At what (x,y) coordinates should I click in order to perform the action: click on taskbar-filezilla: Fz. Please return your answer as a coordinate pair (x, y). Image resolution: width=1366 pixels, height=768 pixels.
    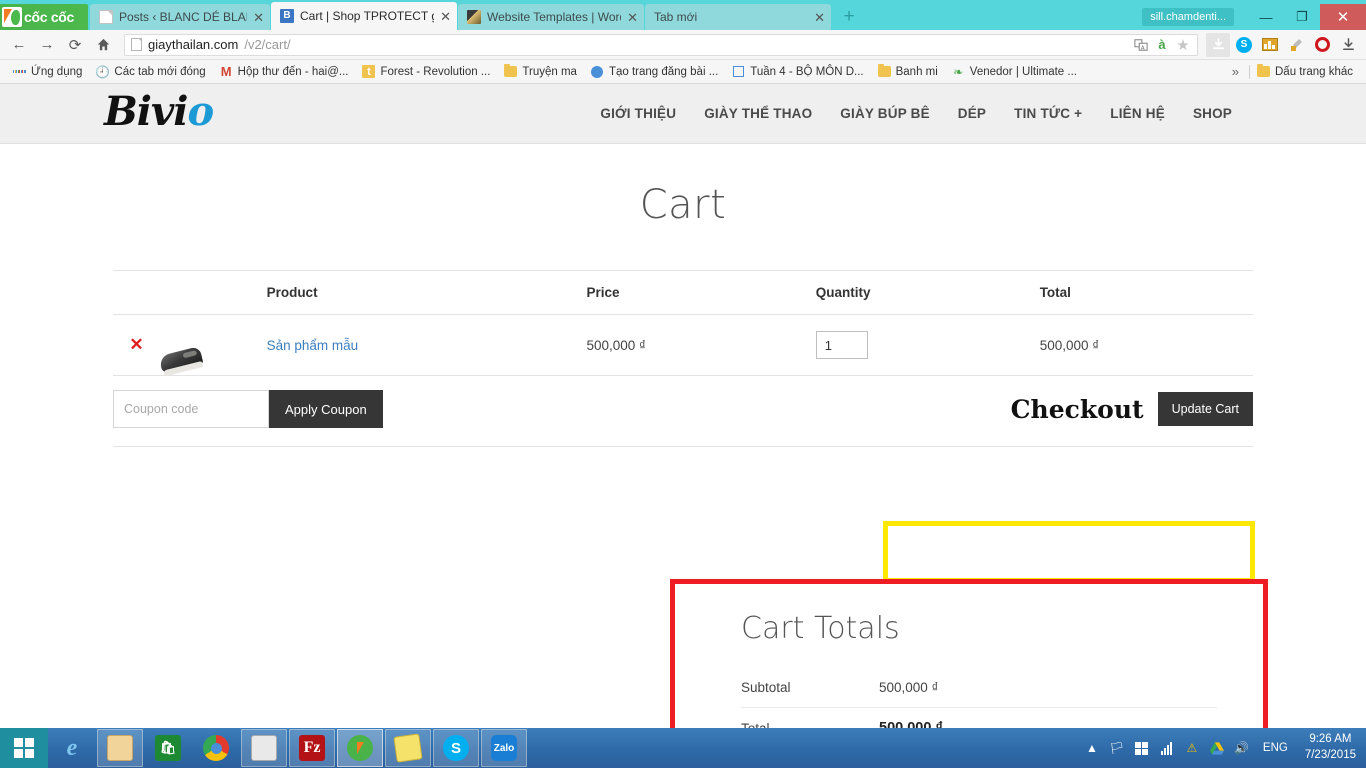
    Looking at the image, I should click on (312, 748).